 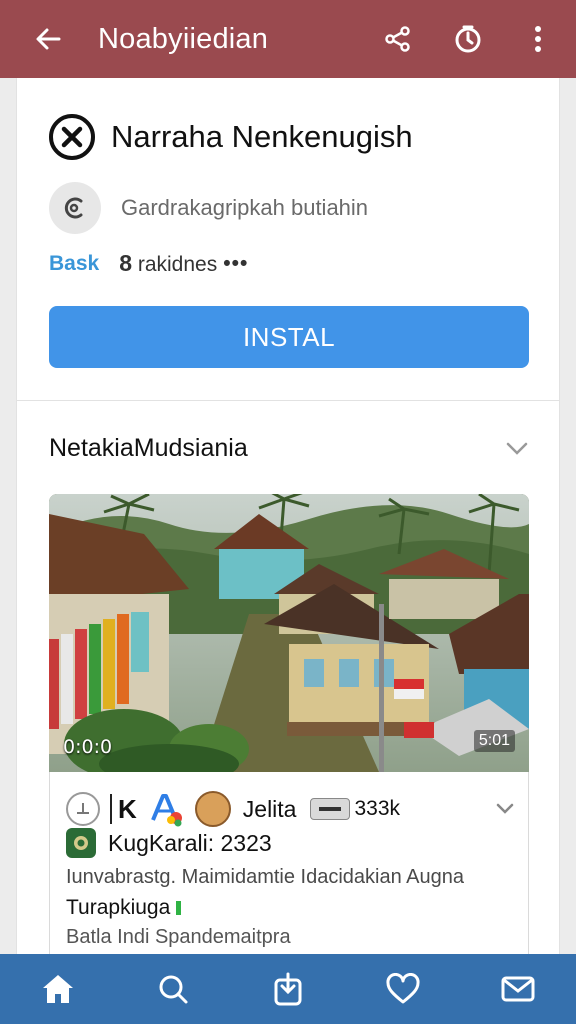 I want to click on meta-row: Bask 8 rakidnes •••, so click(x=148, y=263).